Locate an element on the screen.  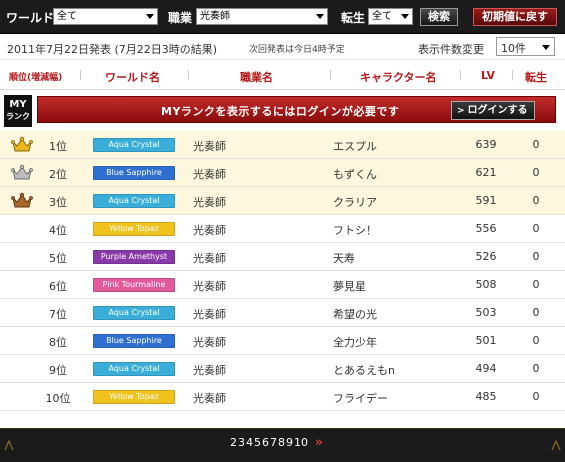
pagination: 2345678910 » is located at coordinates (277, 443).